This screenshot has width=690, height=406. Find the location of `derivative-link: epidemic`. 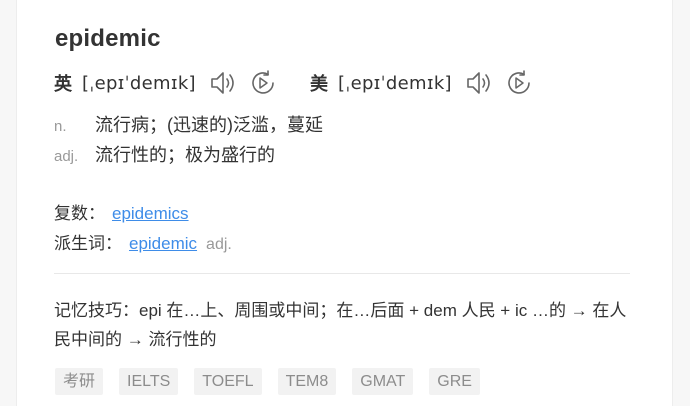

derivative-link: epidemic is located at coordinates (163, 243).